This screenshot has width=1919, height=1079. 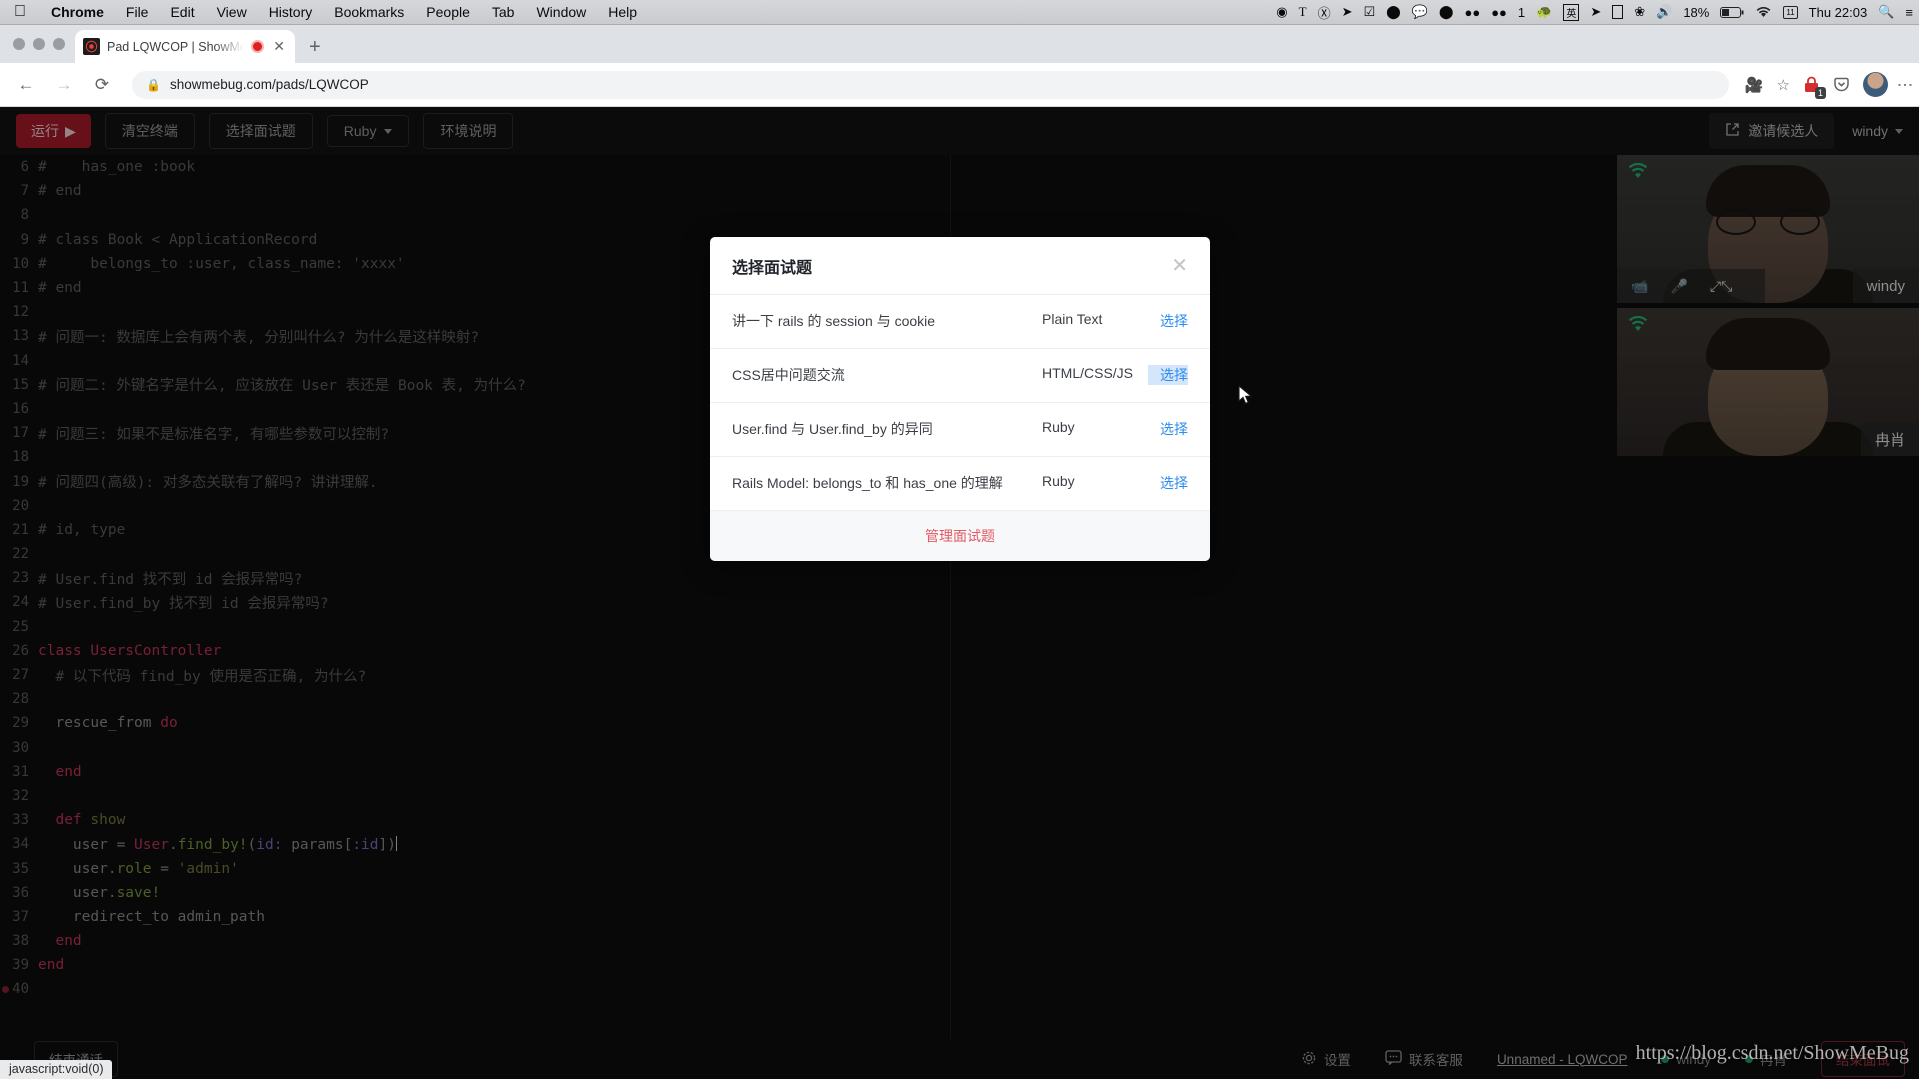 I want to click on question-name: Rails Model: belongs_to 和 has_one 的理解, so click(x=867, y=483).